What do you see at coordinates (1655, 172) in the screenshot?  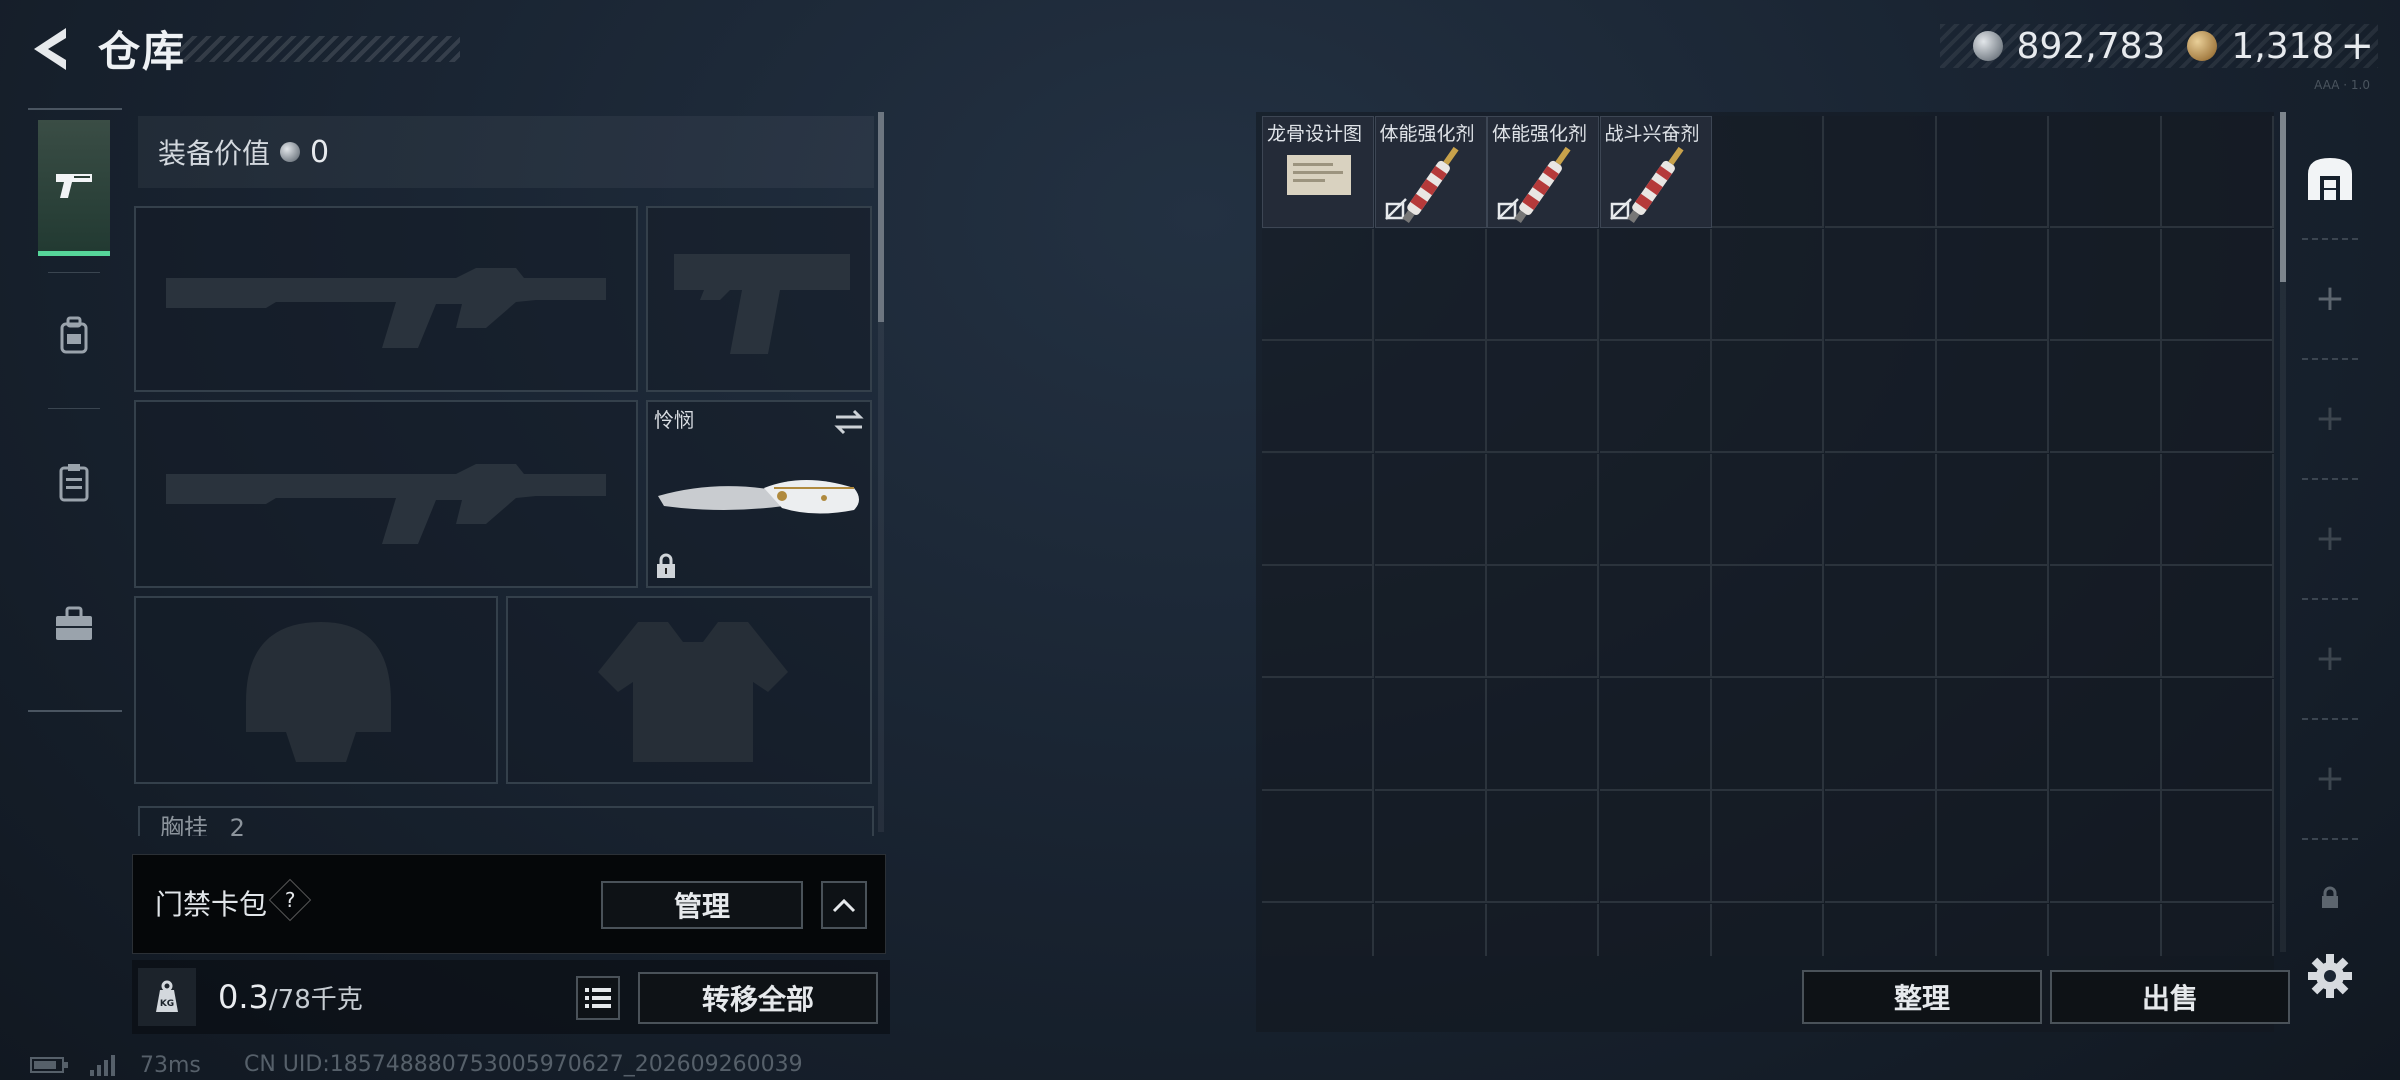 I see `item-cell: 战斗兴奋剂` at bounding box center [1655, 172].